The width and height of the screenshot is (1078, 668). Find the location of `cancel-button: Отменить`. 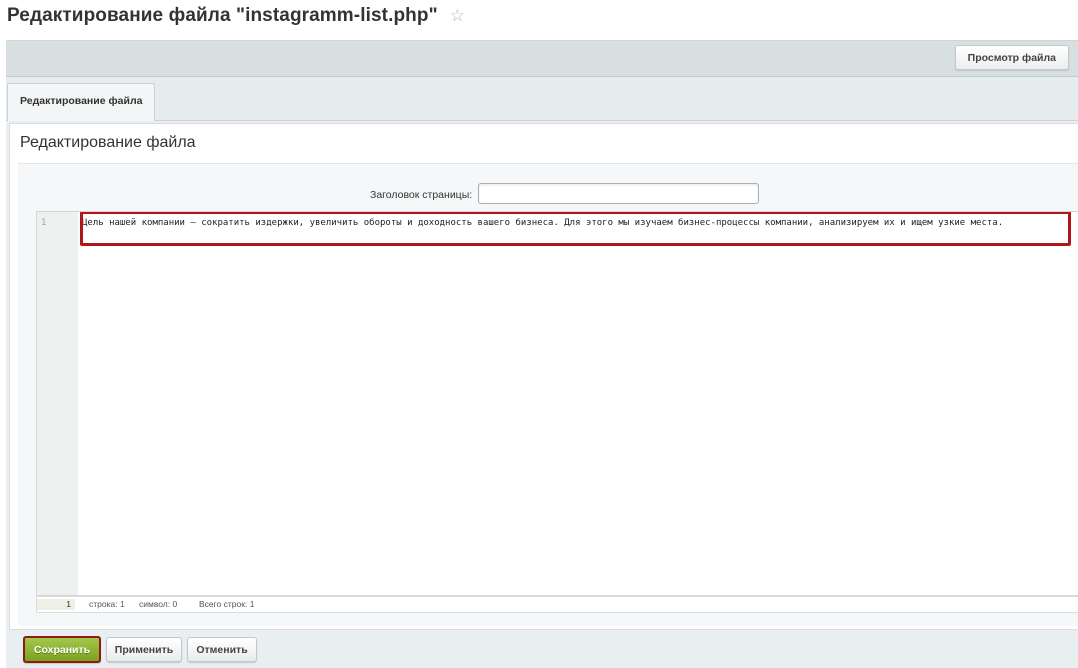

cancel-button: Отменить is located at coordinates (222, 649).